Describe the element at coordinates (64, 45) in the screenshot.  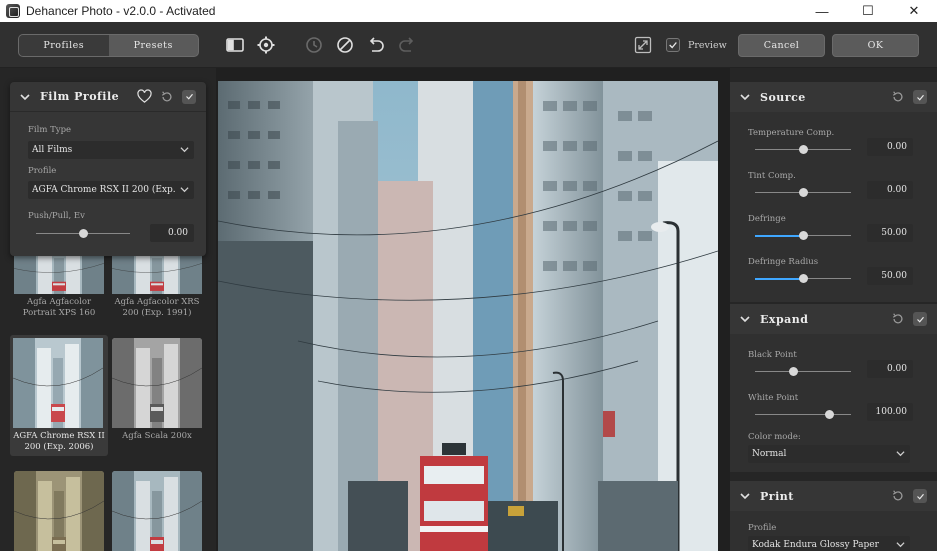
I see `tab-profiles: Profiles` at that location.